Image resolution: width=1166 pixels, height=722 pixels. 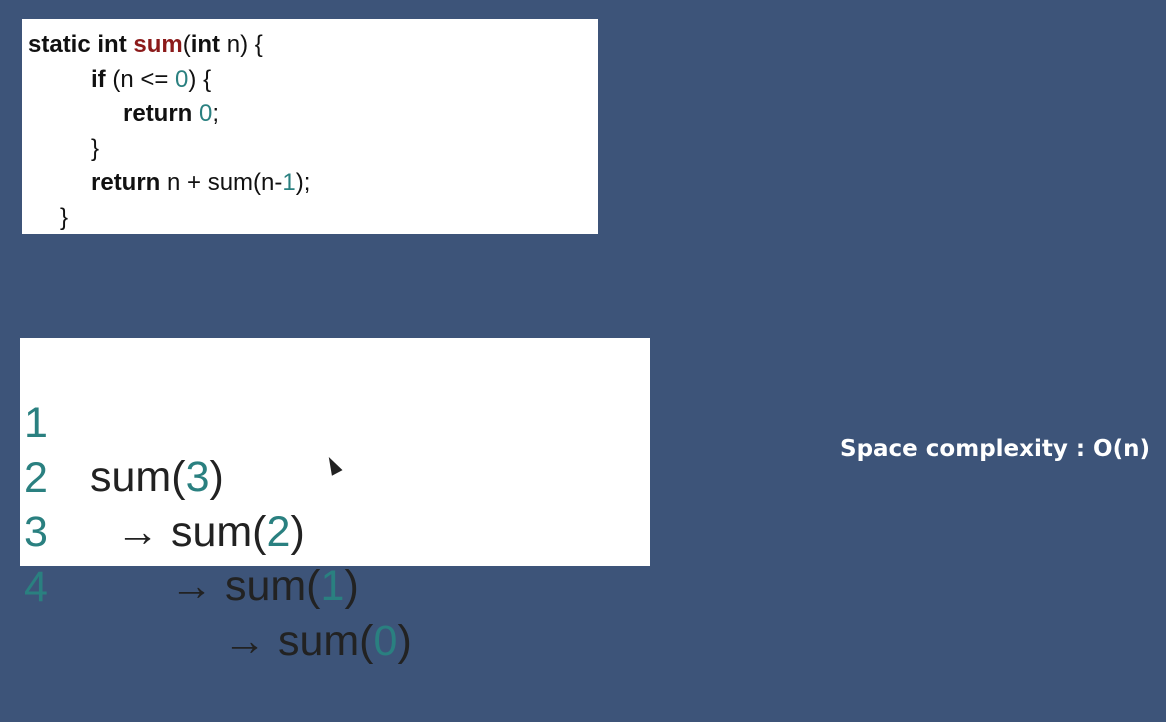 I want to click on trace-row-2: 2 → sum(2), so click(x=162, y=476).